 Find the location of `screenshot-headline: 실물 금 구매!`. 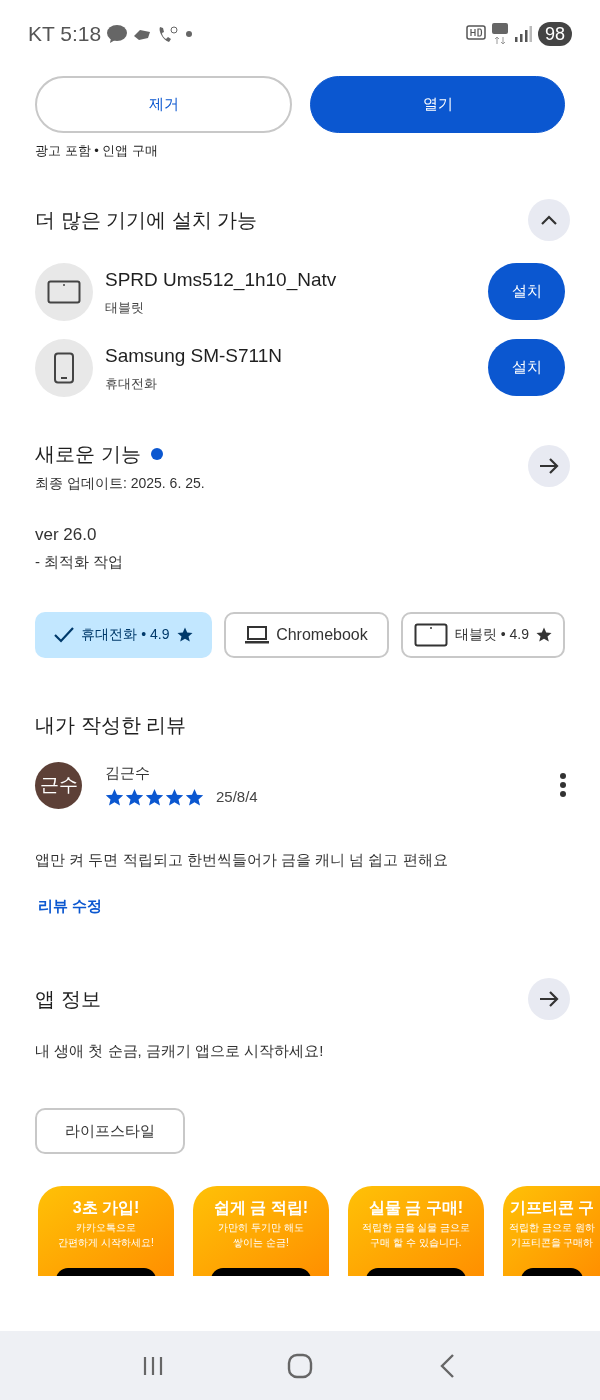

screenshot-headline: 실물 금 구매! is located at coordinates (416, 1208).